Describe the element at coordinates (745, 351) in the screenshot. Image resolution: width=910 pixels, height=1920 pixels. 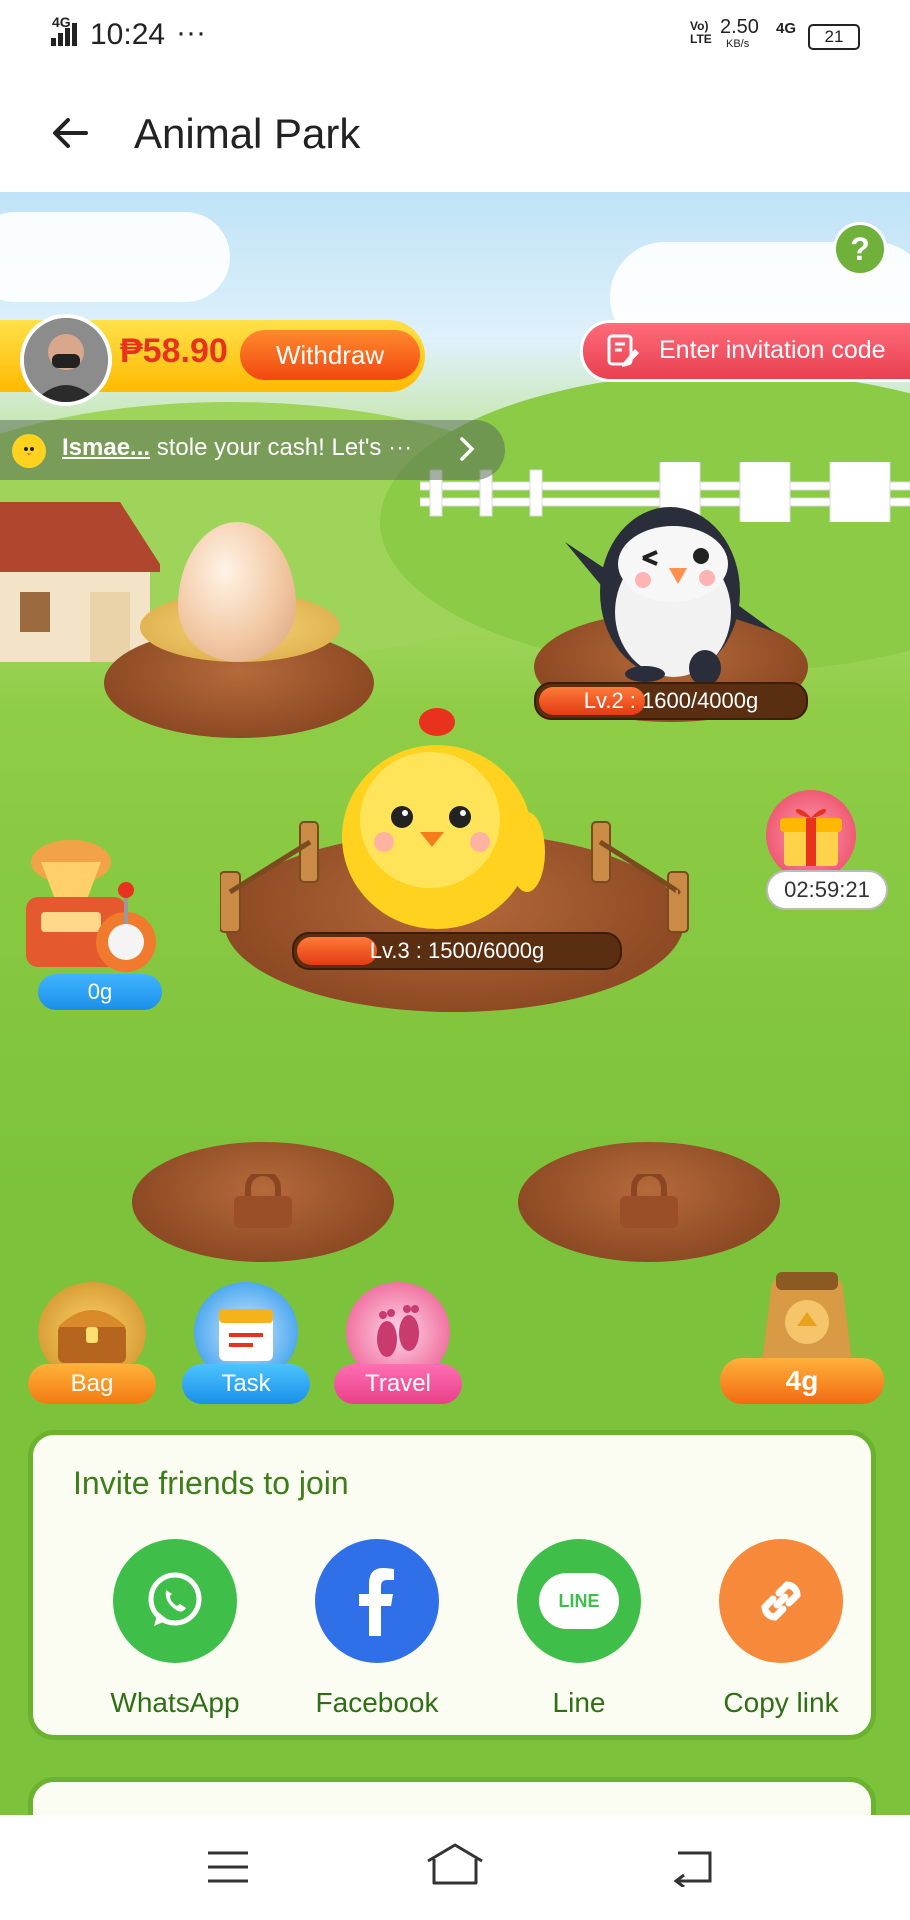
I see `enter-invitation-code-button: Enter invitation code` at that location.